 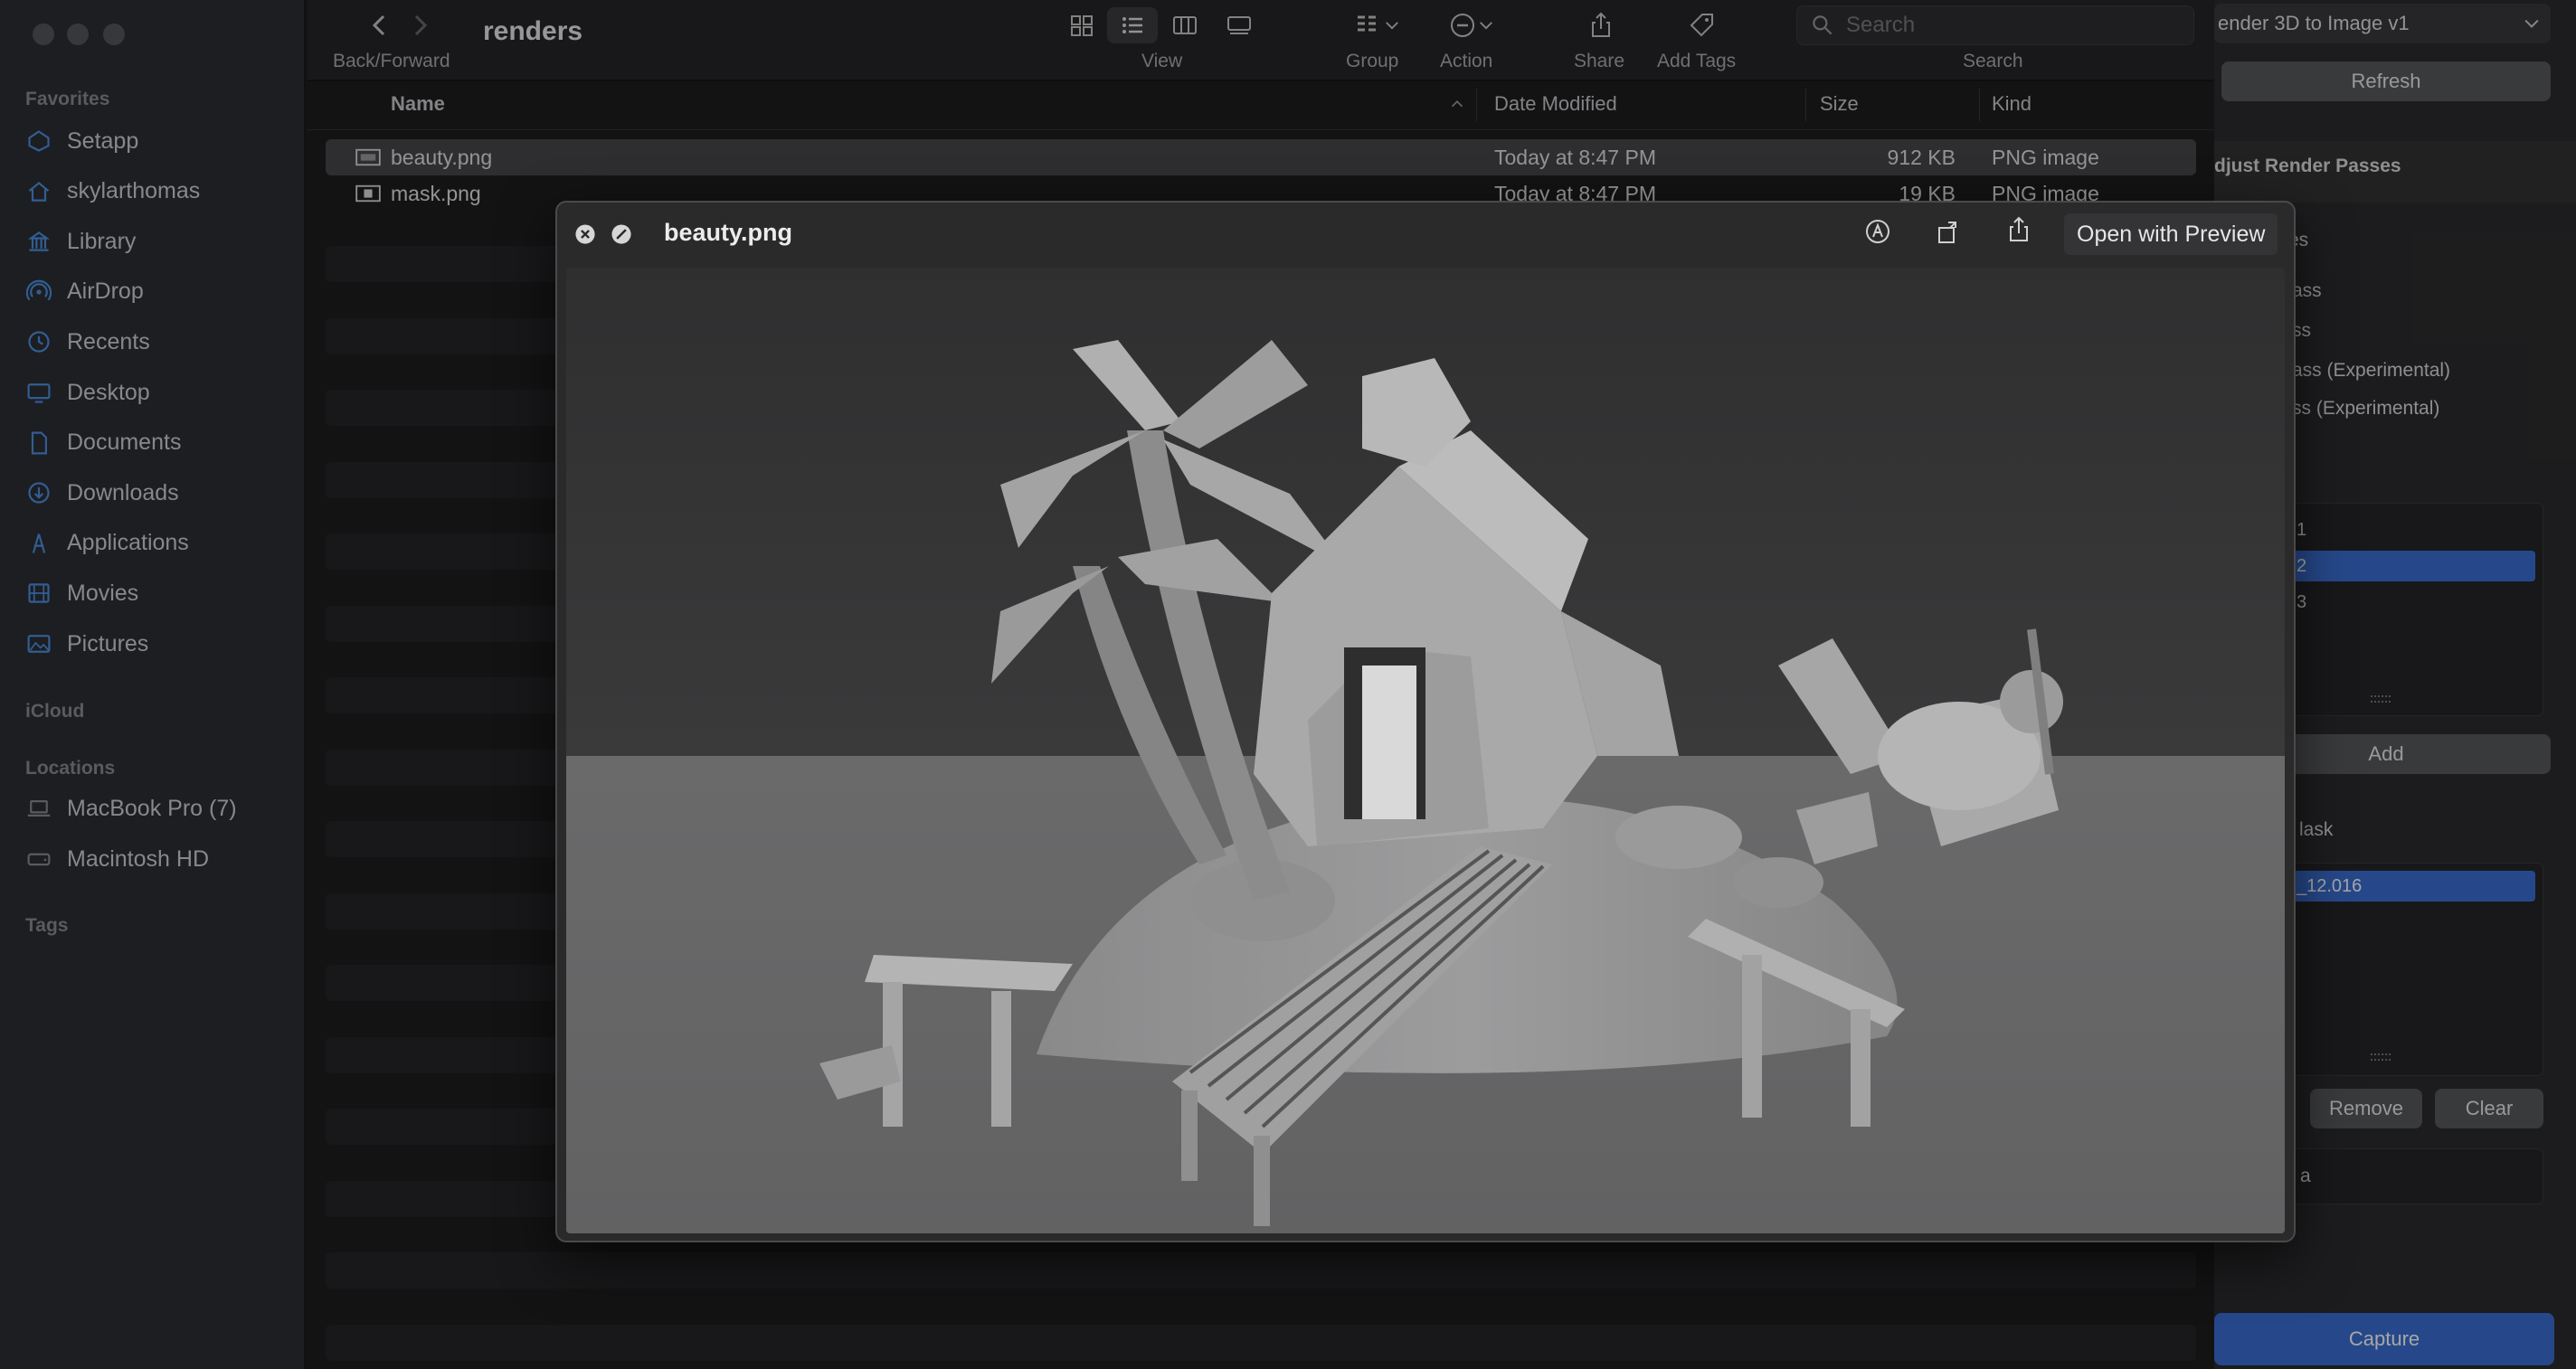 I want to click on clear-button: Clear, so click(x=2489, y=1108).